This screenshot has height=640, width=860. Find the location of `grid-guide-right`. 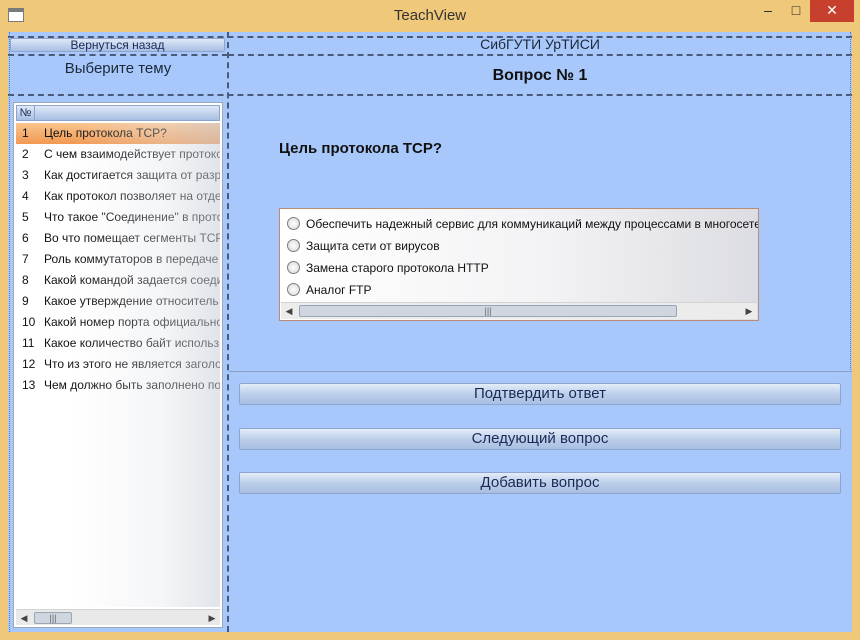

grid-guide-right is located at coordinates (850, 202).